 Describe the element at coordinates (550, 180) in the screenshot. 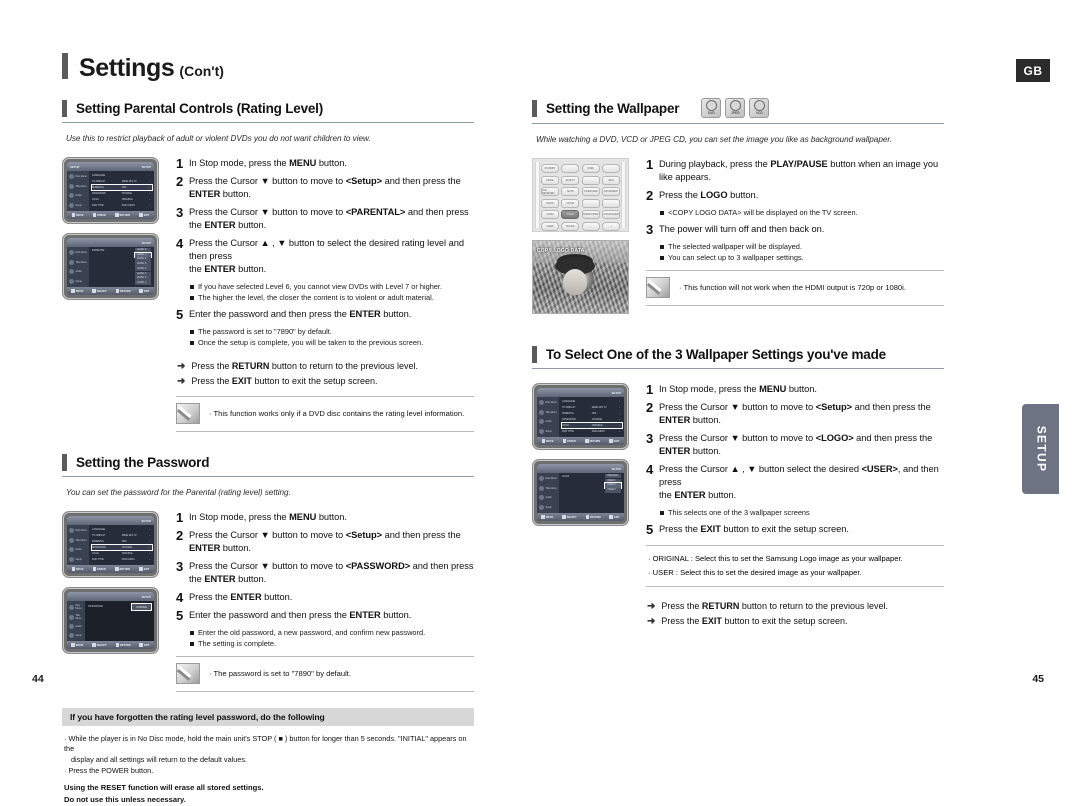

I see `remote-key: MODE` at that location.